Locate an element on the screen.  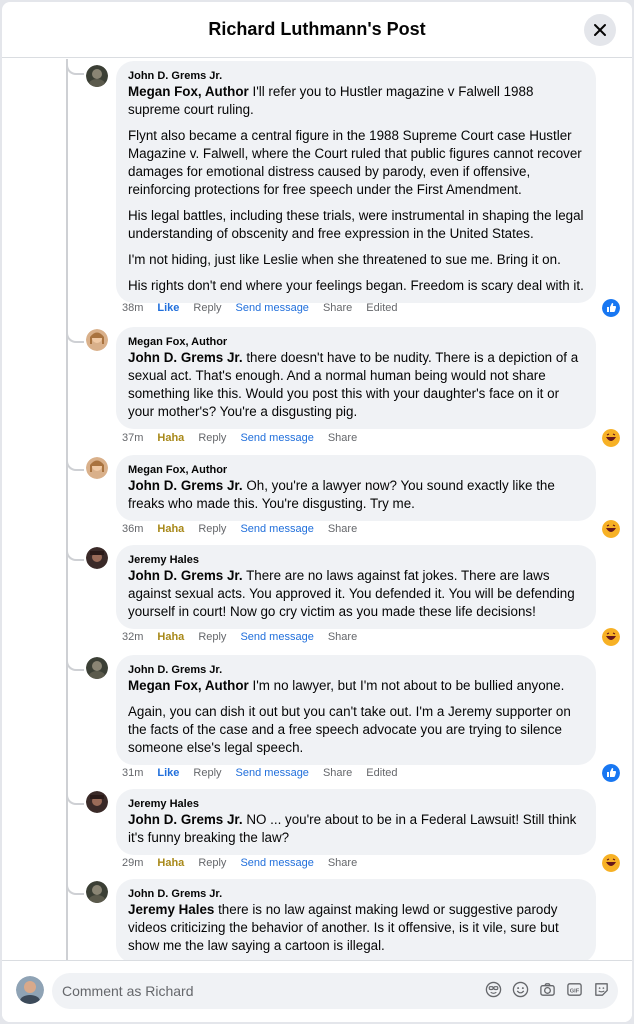
close-icon is located at coordinates (600, 30).